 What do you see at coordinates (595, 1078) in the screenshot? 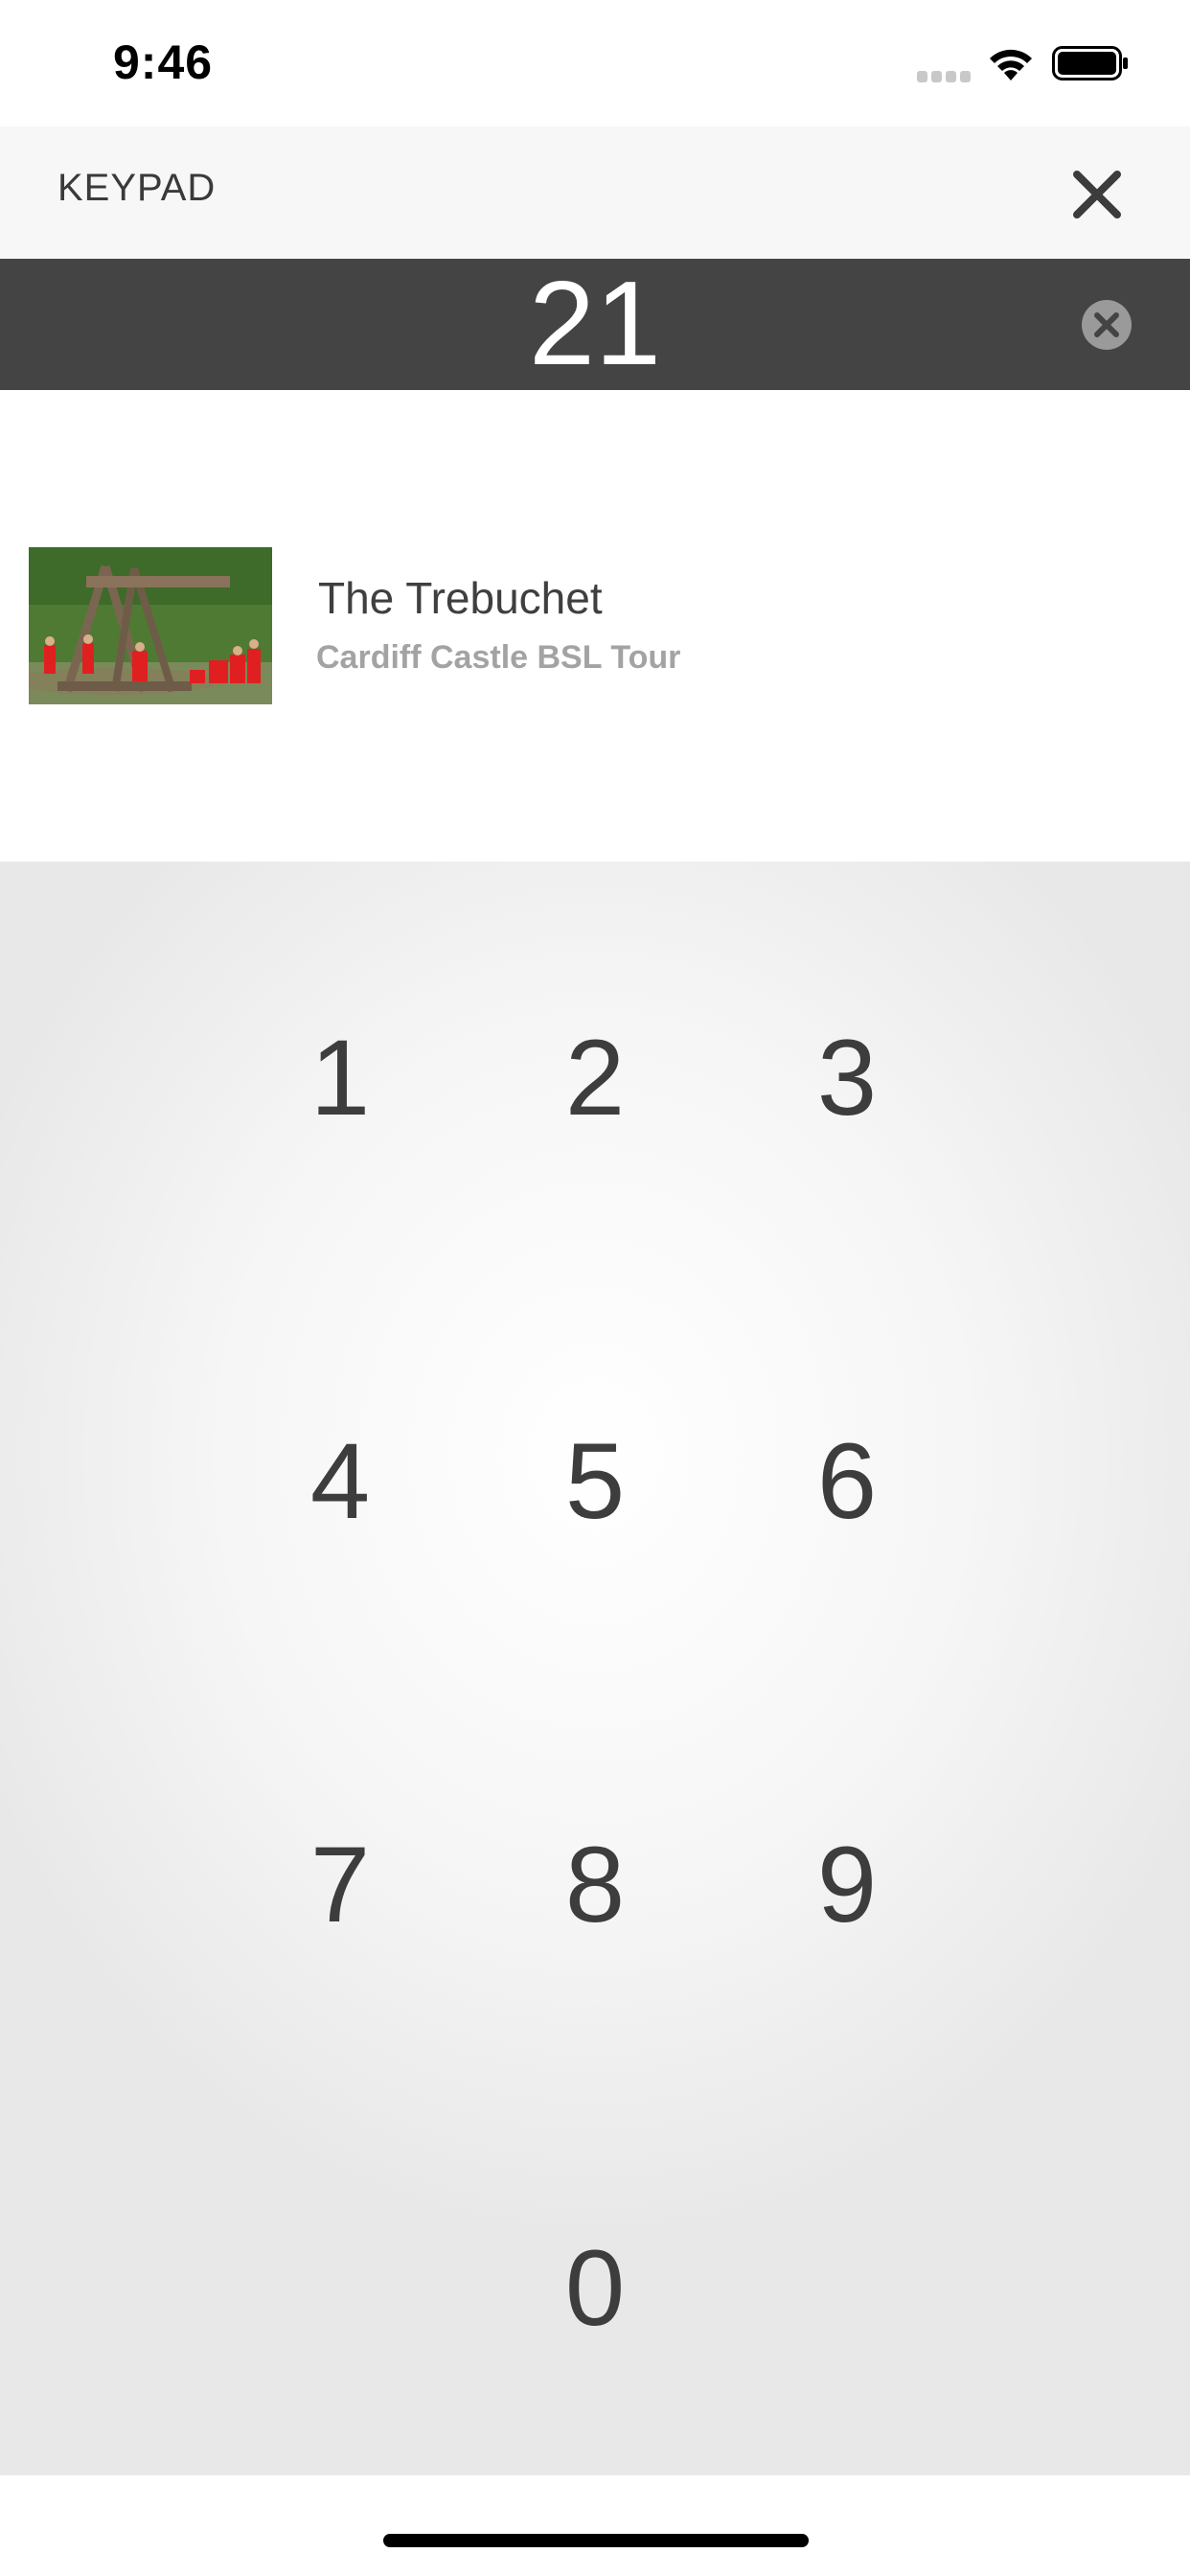
I see `key-2: 2` at bounding box center [595, 1078].